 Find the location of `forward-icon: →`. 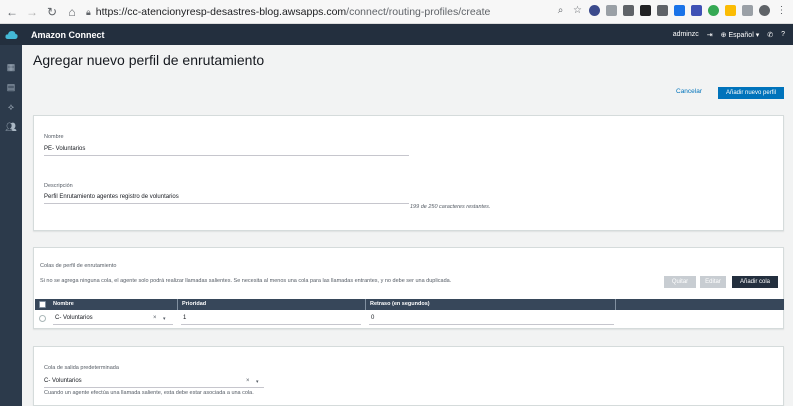

forward-icon: → is located at coordinates (32, 12).